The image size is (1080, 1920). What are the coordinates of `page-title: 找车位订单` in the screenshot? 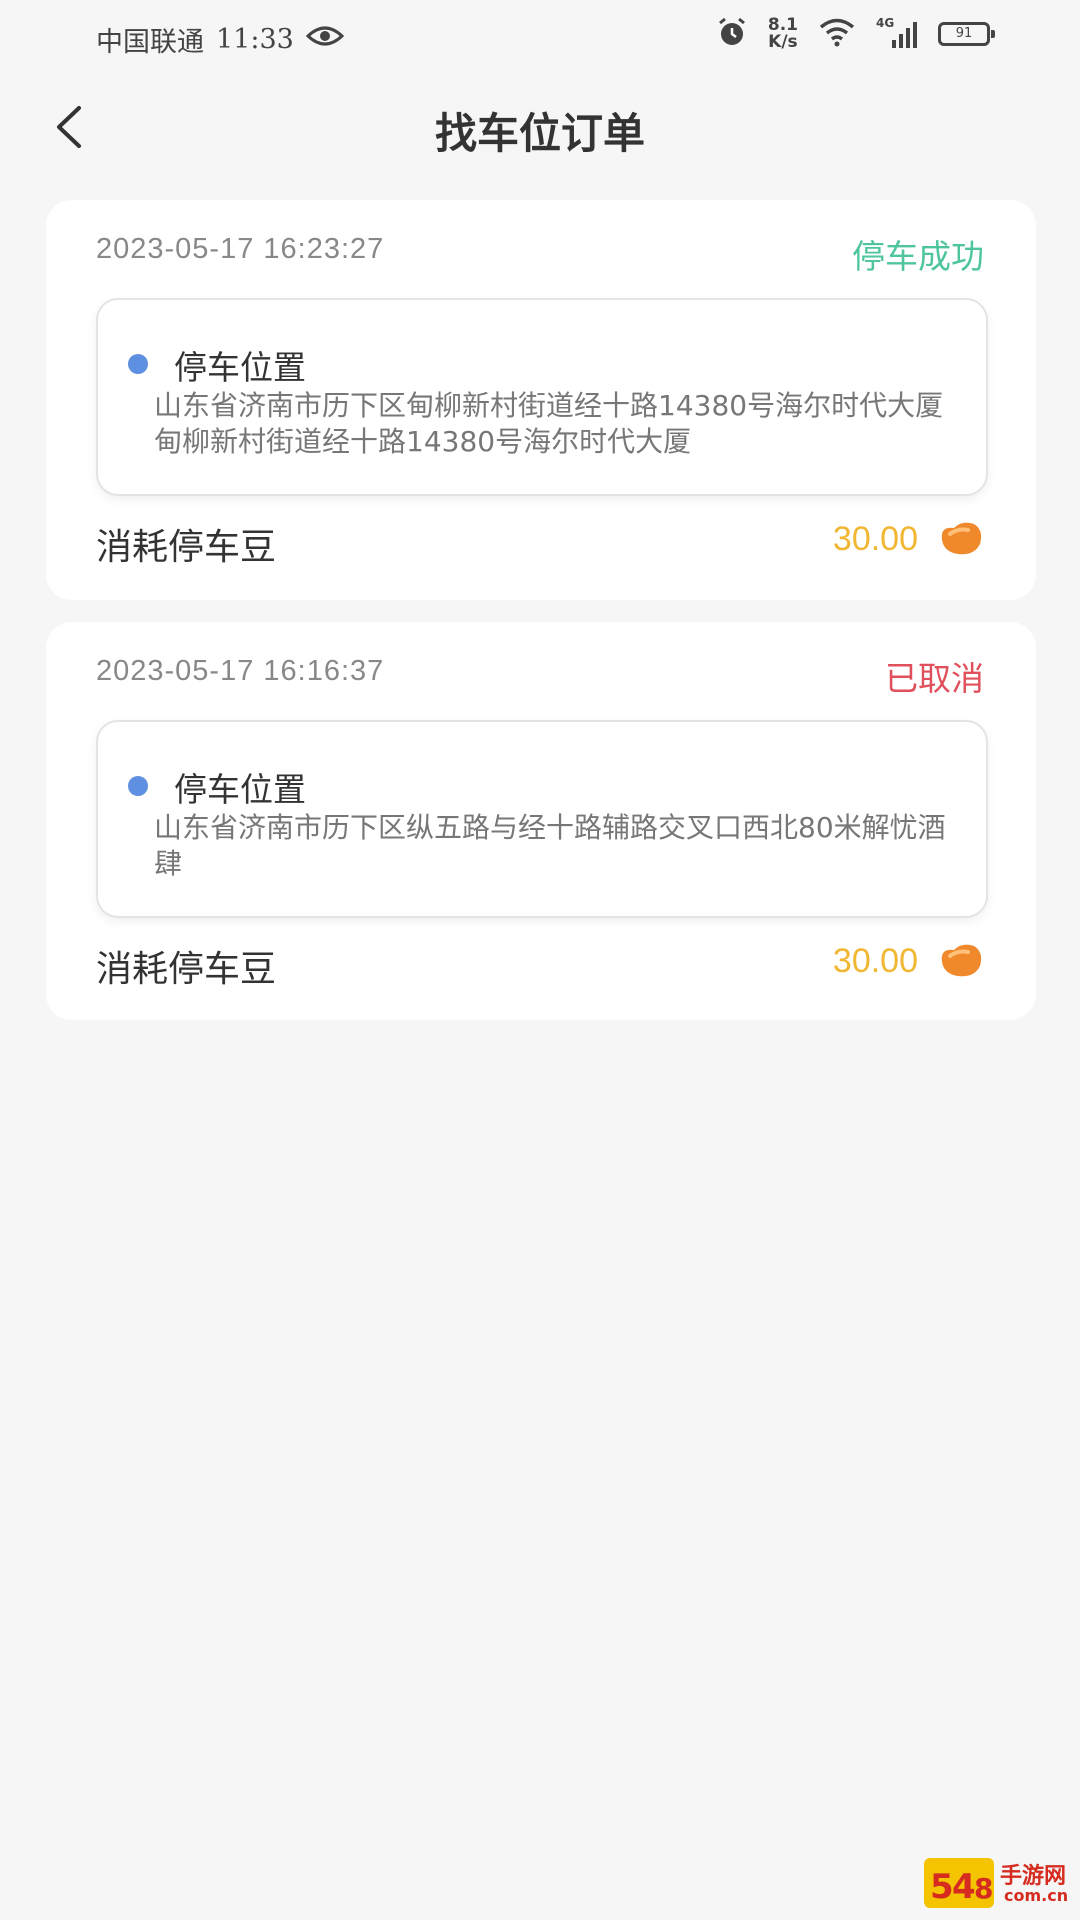 It's located at (539, 133).